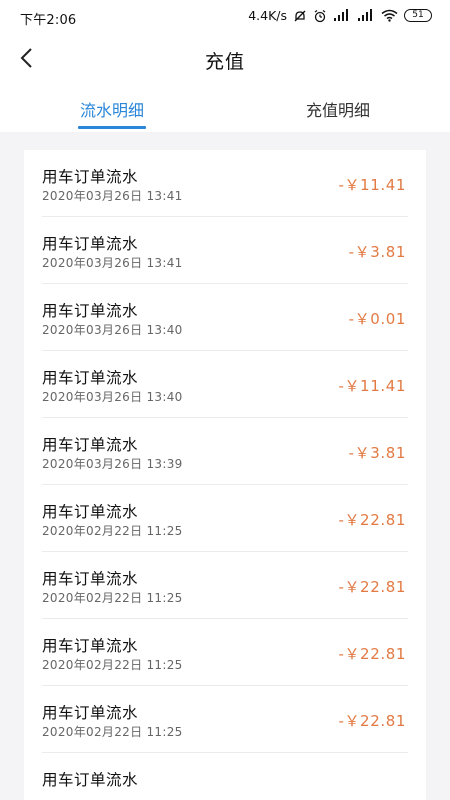 The image size is (450, 800). What do you see at coordinates (418, 15) in the screenshot?
I see `battery-icon: 51` at bounding box center [418, 15].